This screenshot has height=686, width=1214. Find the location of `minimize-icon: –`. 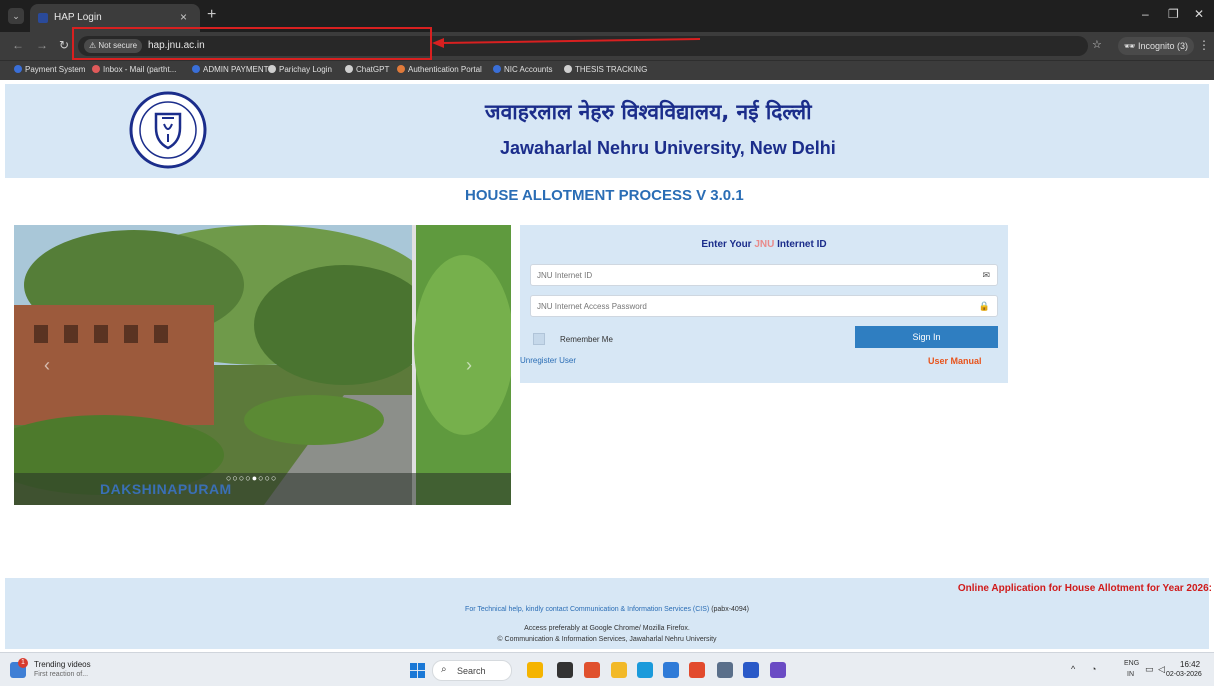

minimize-icon: – is located at coordinates (1145, 14).